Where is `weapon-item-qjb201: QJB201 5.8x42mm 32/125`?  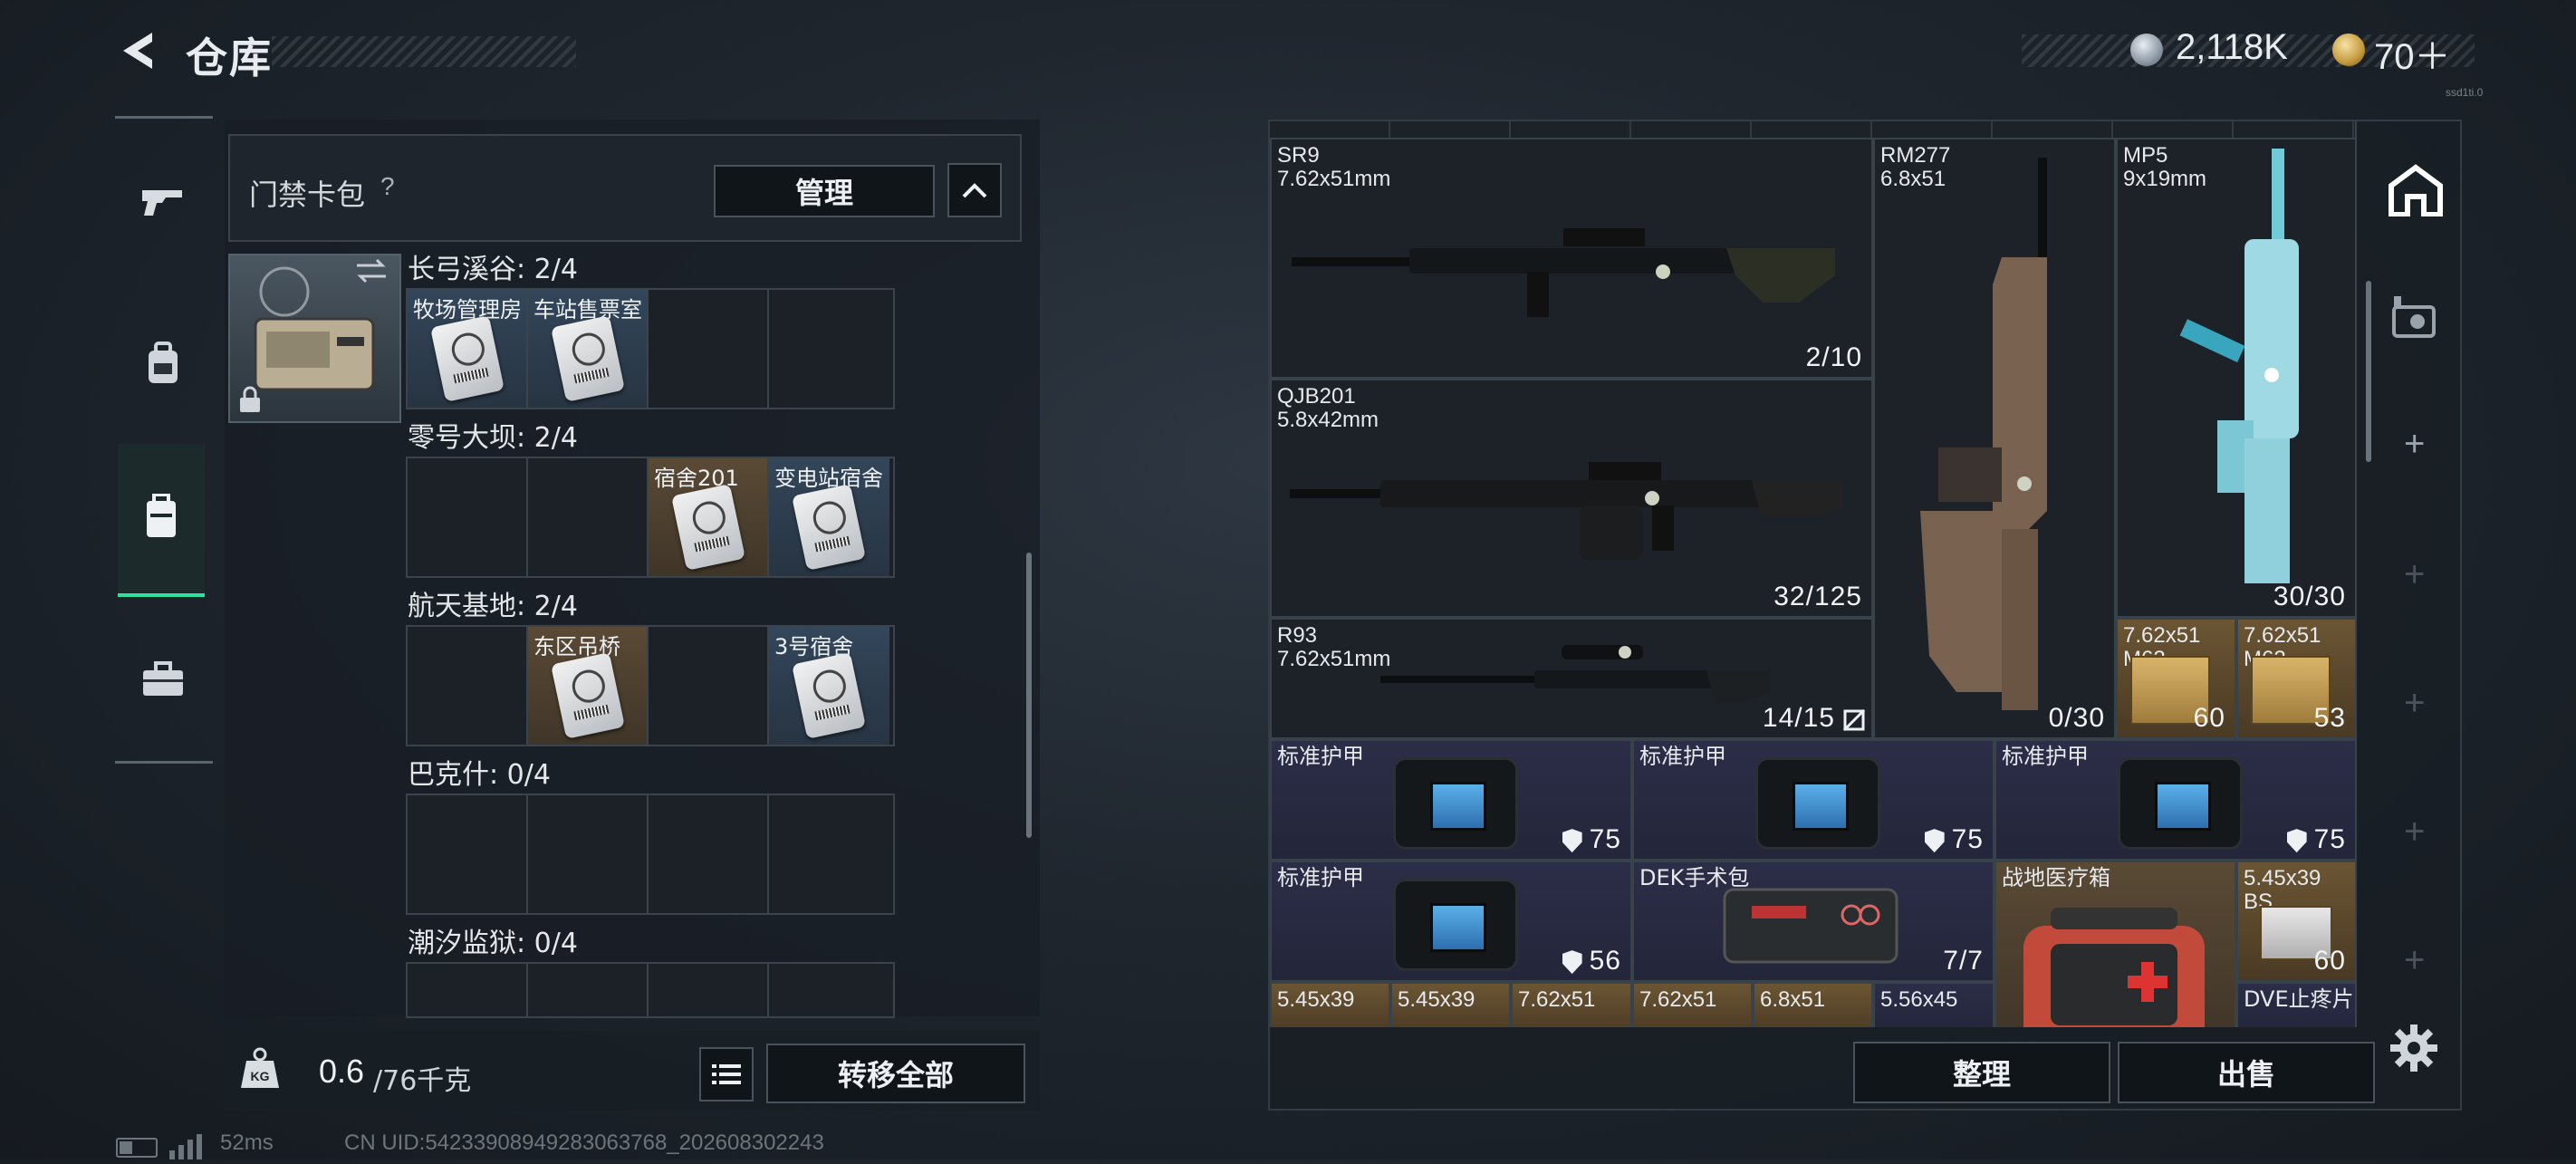 weapon-item-qjb201: QJB201 5.8x42mm 32/125 is located at coordinates (1571, 499).